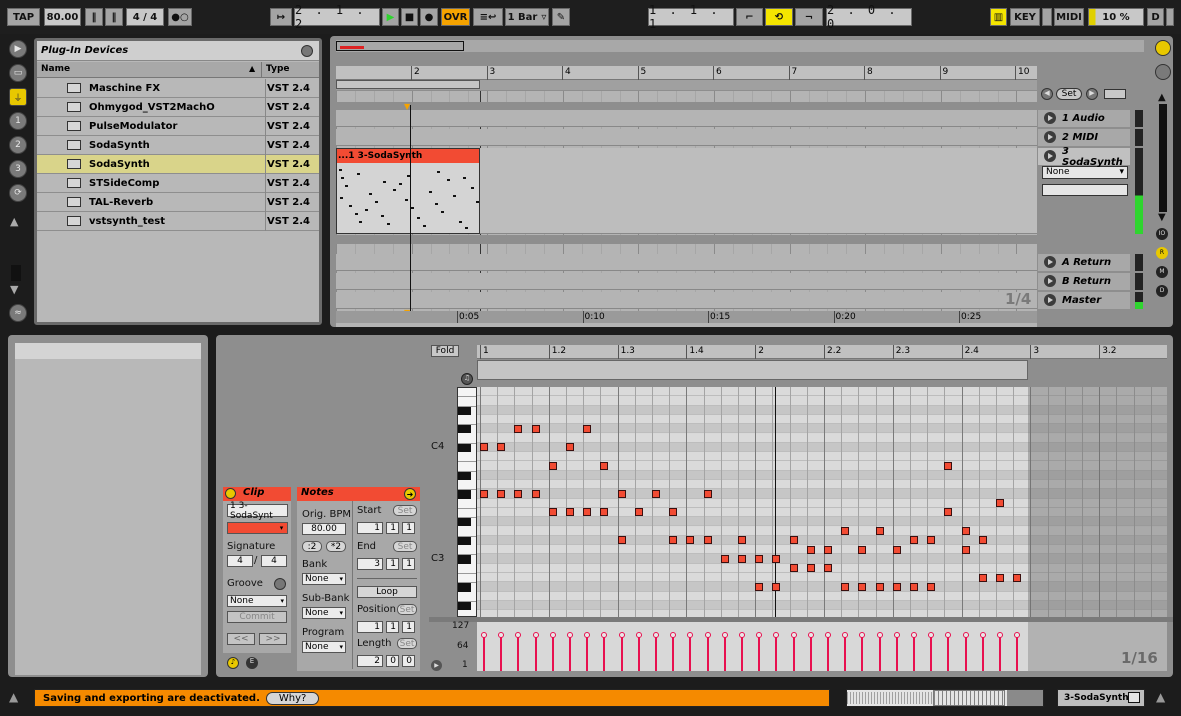 This screenshot has height=716, width=1181. What do you see at coordinates (740, 46) in the screenshot?
I see `arrangement-overview` at bounding box center [740, 46].